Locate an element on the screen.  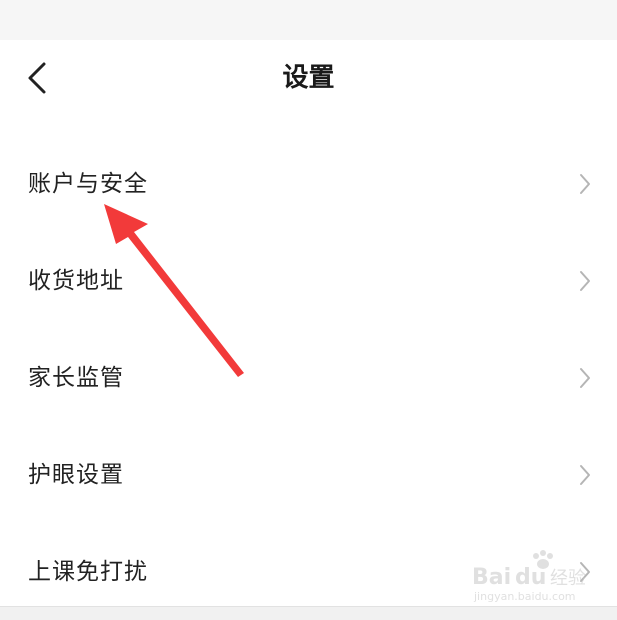
menu-item-label: 账户与安全 is located at coordinates (88, 184).